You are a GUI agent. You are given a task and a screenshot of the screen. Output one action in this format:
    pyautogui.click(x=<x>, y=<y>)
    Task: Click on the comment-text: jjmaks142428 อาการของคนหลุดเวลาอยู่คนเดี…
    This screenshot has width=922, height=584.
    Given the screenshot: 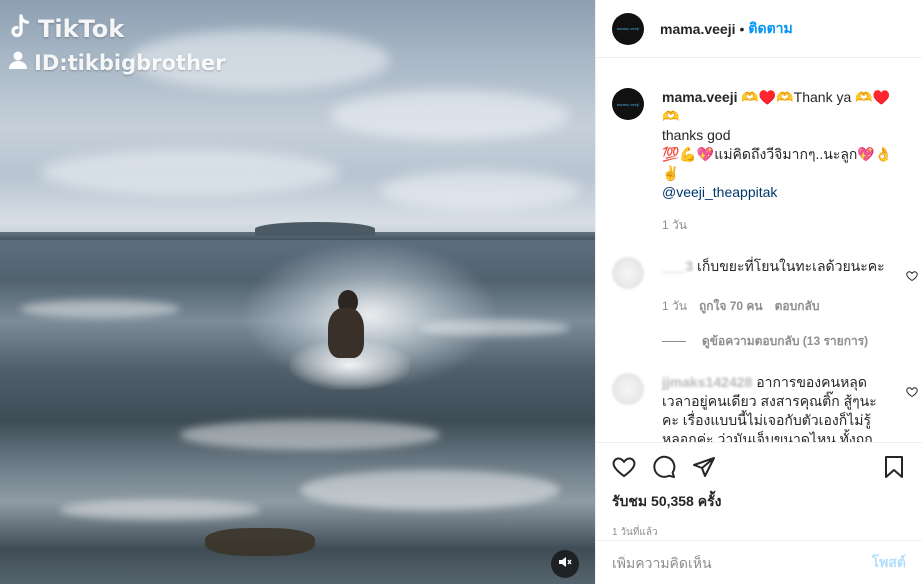 What is the action you would take?
    pyautogui.click(x=775, y=407)
    